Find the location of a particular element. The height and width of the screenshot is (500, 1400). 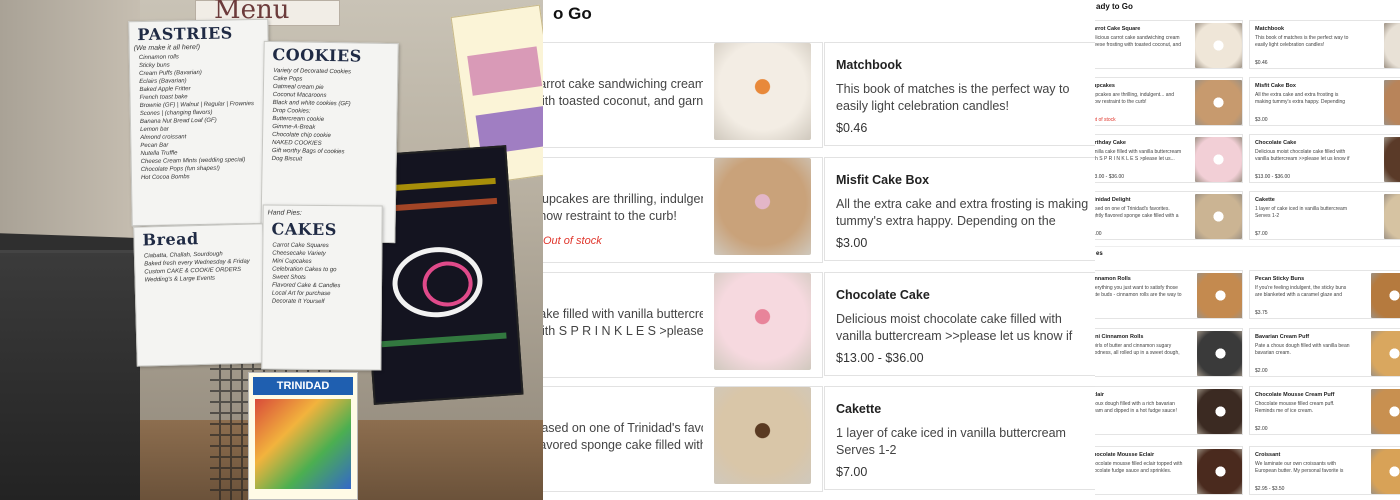

section-heading-clipped: o Go is located at coordinates (572, 13).